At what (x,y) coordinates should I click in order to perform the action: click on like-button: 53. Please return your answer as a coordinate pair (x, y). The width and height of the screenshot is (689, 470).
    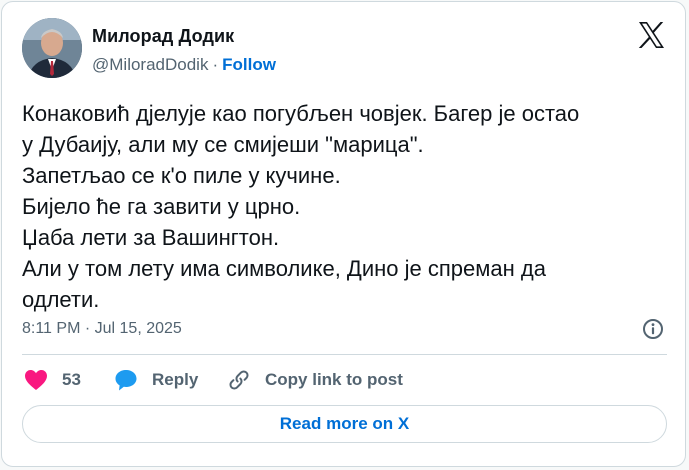
    Looking at the image, I should click on (52, 380).